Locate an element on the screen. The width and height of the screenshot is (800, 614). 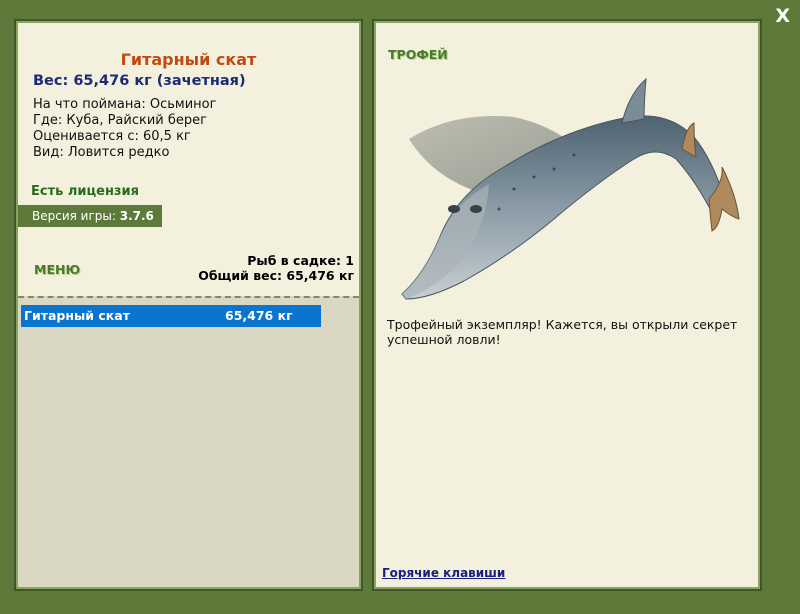
info-bait: На что поймана: Осьминог is located at coordinates (125, 104).